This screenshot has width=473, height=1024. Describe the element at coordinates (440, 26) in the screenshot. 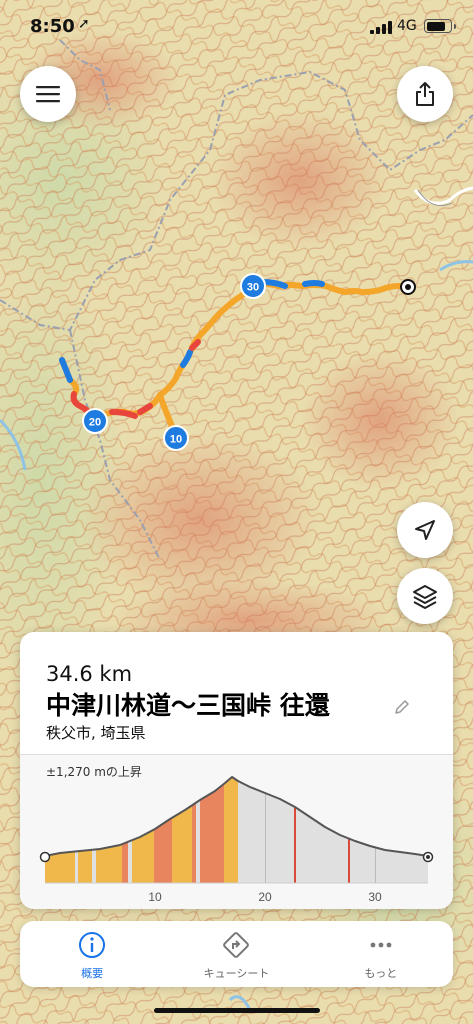

I see `battery-icon` at that location.